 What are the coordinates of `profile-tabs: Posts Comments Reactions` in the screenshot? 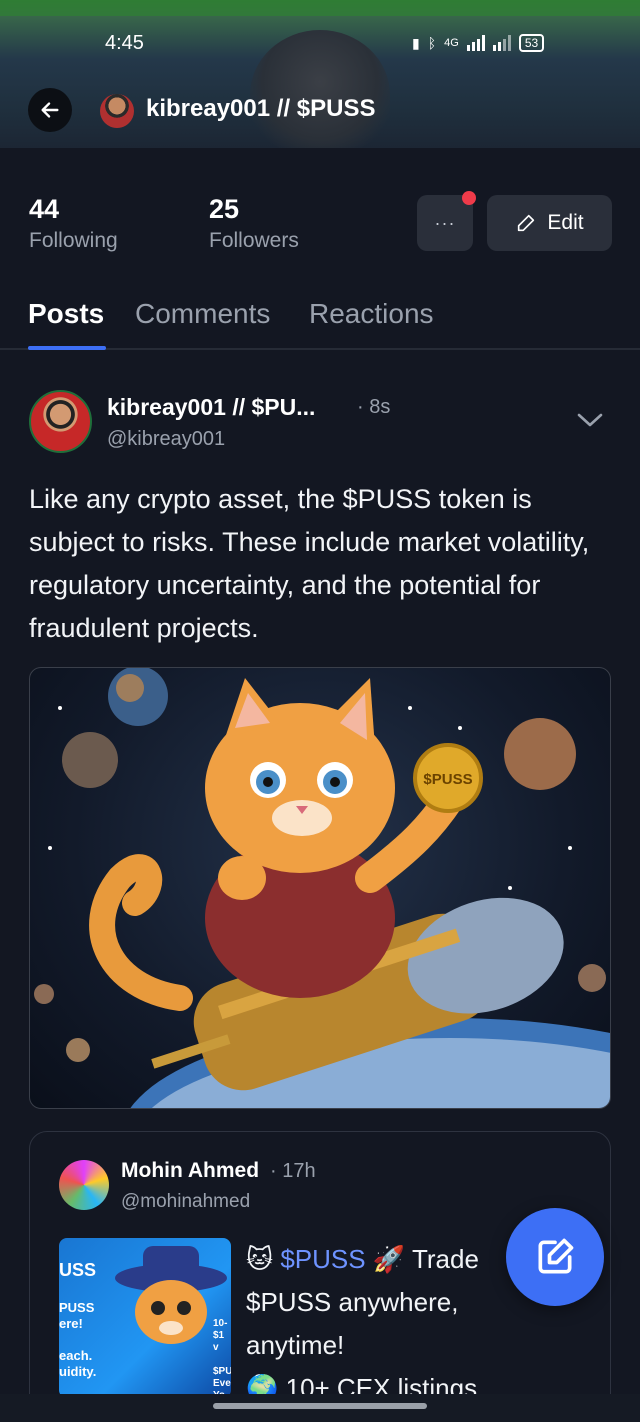 It's located at (320, 322).